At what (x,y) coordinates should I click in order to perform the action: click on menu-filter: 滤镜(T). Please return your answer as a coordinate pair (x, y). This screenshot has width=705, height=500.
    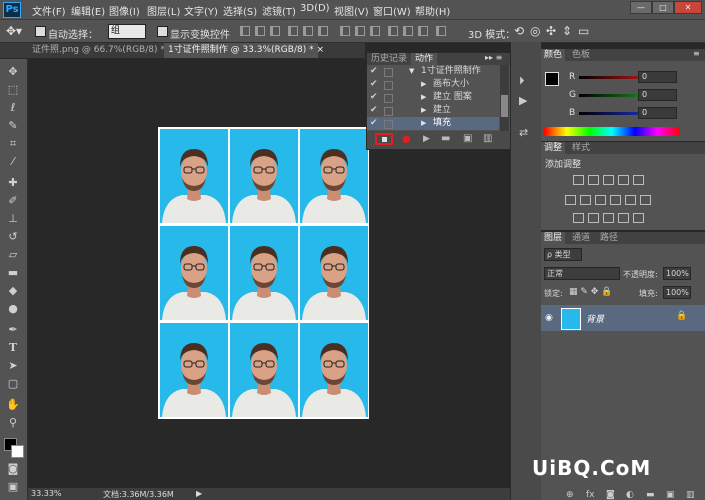
    Looking at the image, I should click on (279, 10).